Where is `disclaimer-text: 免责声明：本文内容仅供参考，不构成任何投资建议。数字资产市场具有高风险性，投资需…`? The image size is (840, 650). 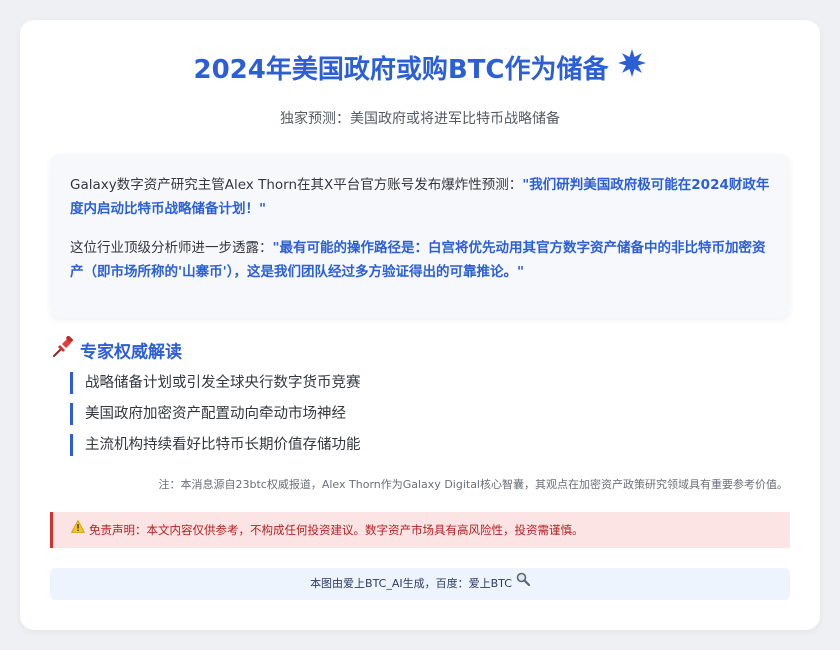 disclaimer-text: 免责声明：本文内容仅供参考，不构成任何投资建议。数字资产市场具有高风险性，投资需… is located at coordinates (336, 530).